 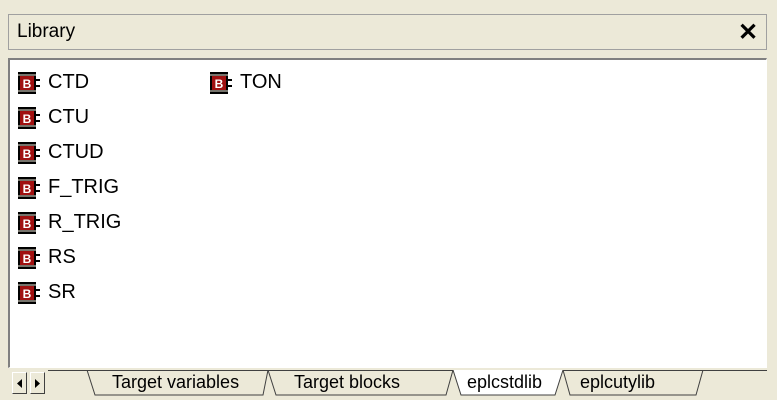 I want to click on library-item-r-trig: R_TRIG, so click(x=69, y=222).